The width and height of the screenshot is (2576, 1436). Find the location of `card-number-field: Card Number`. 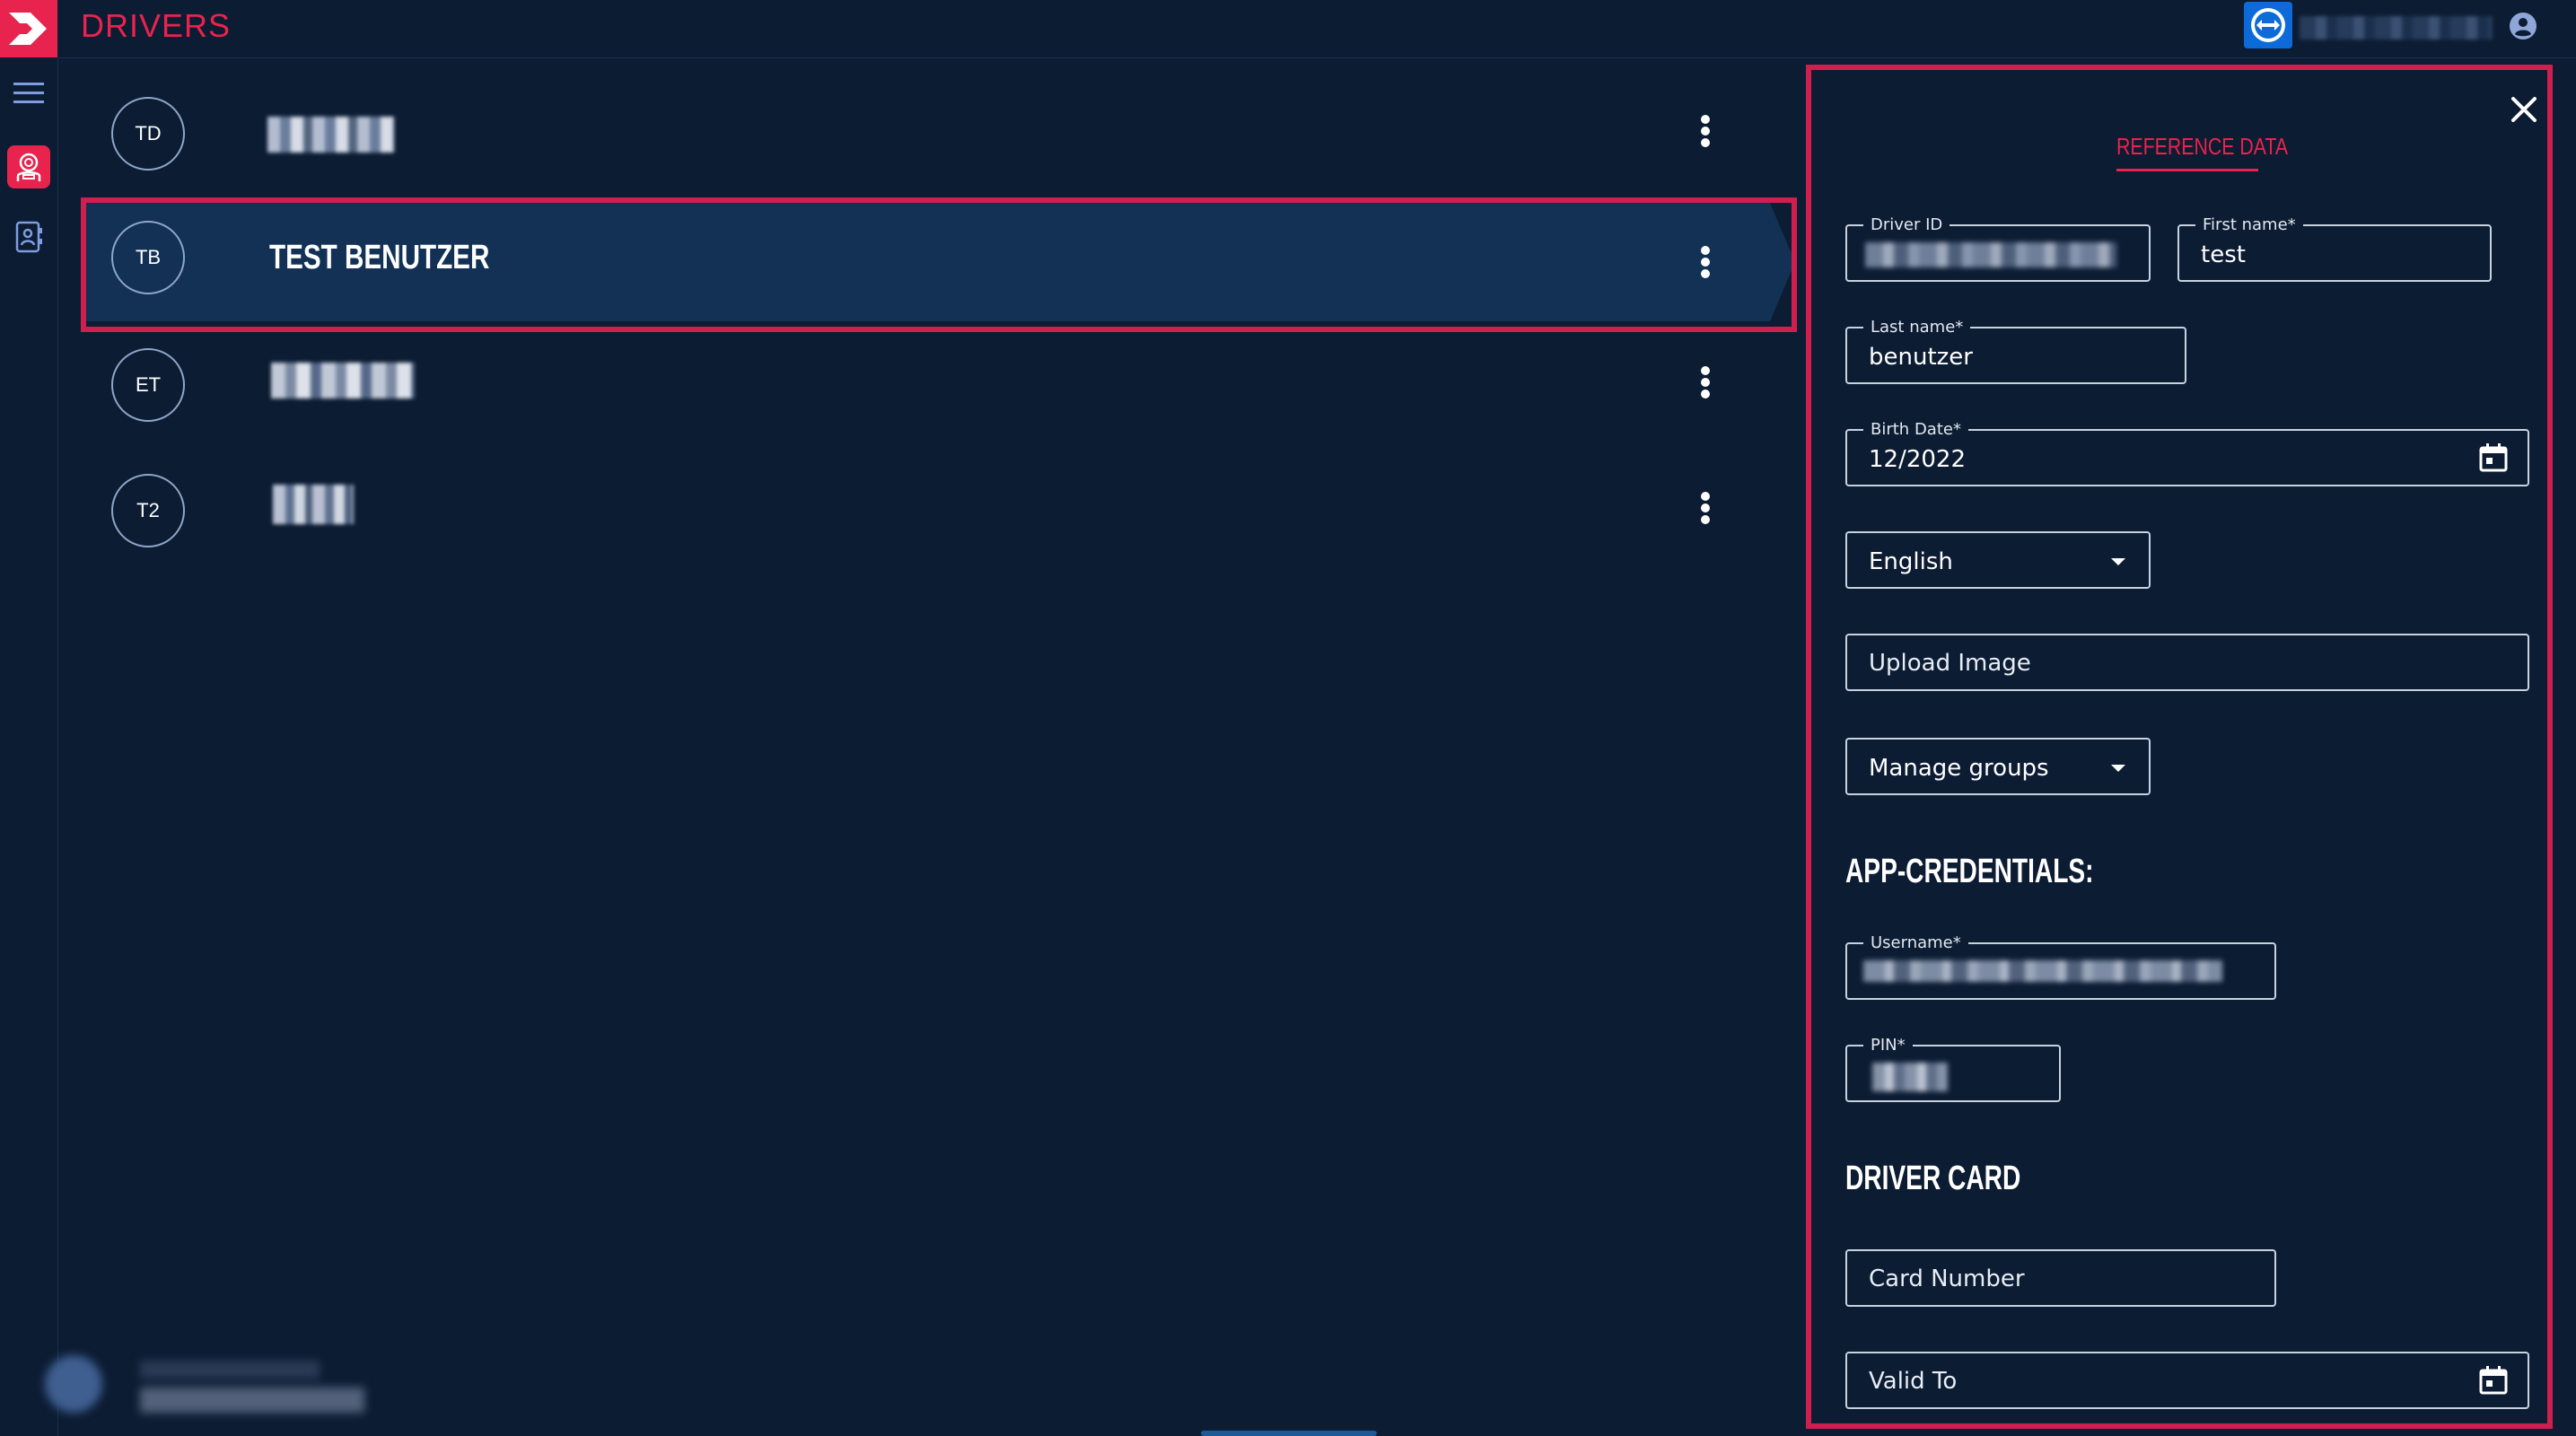

card-number-field: Card Number is located at coordinates (2060, 1278).